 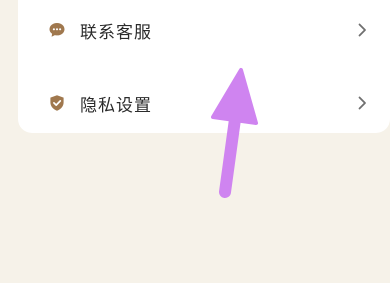 I want to click on shield-check-icon, so click(x=57, y=103).